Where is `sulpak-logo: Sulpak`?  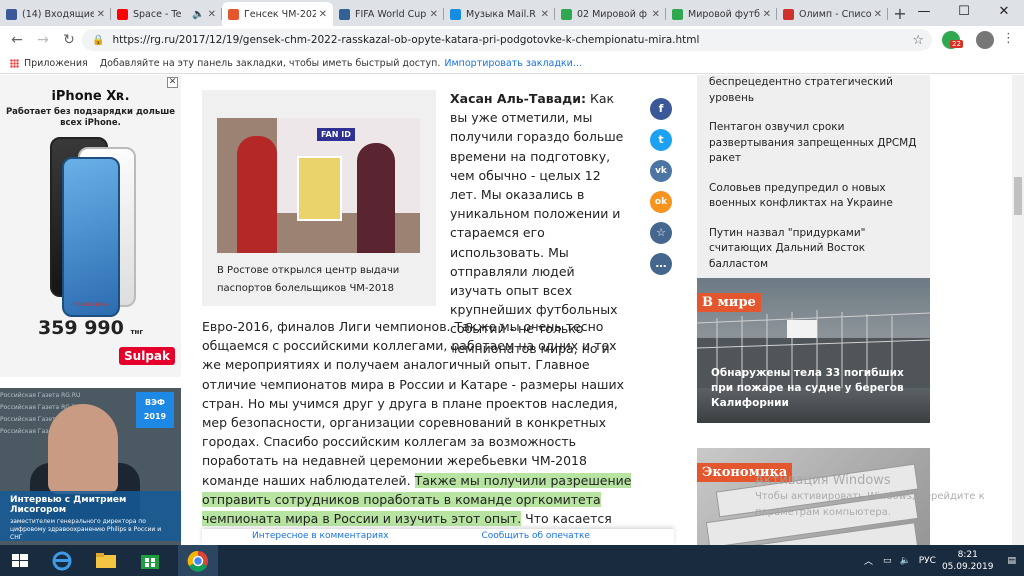
sulpak-logo: Sulpak is located at coordinates (147, 356).